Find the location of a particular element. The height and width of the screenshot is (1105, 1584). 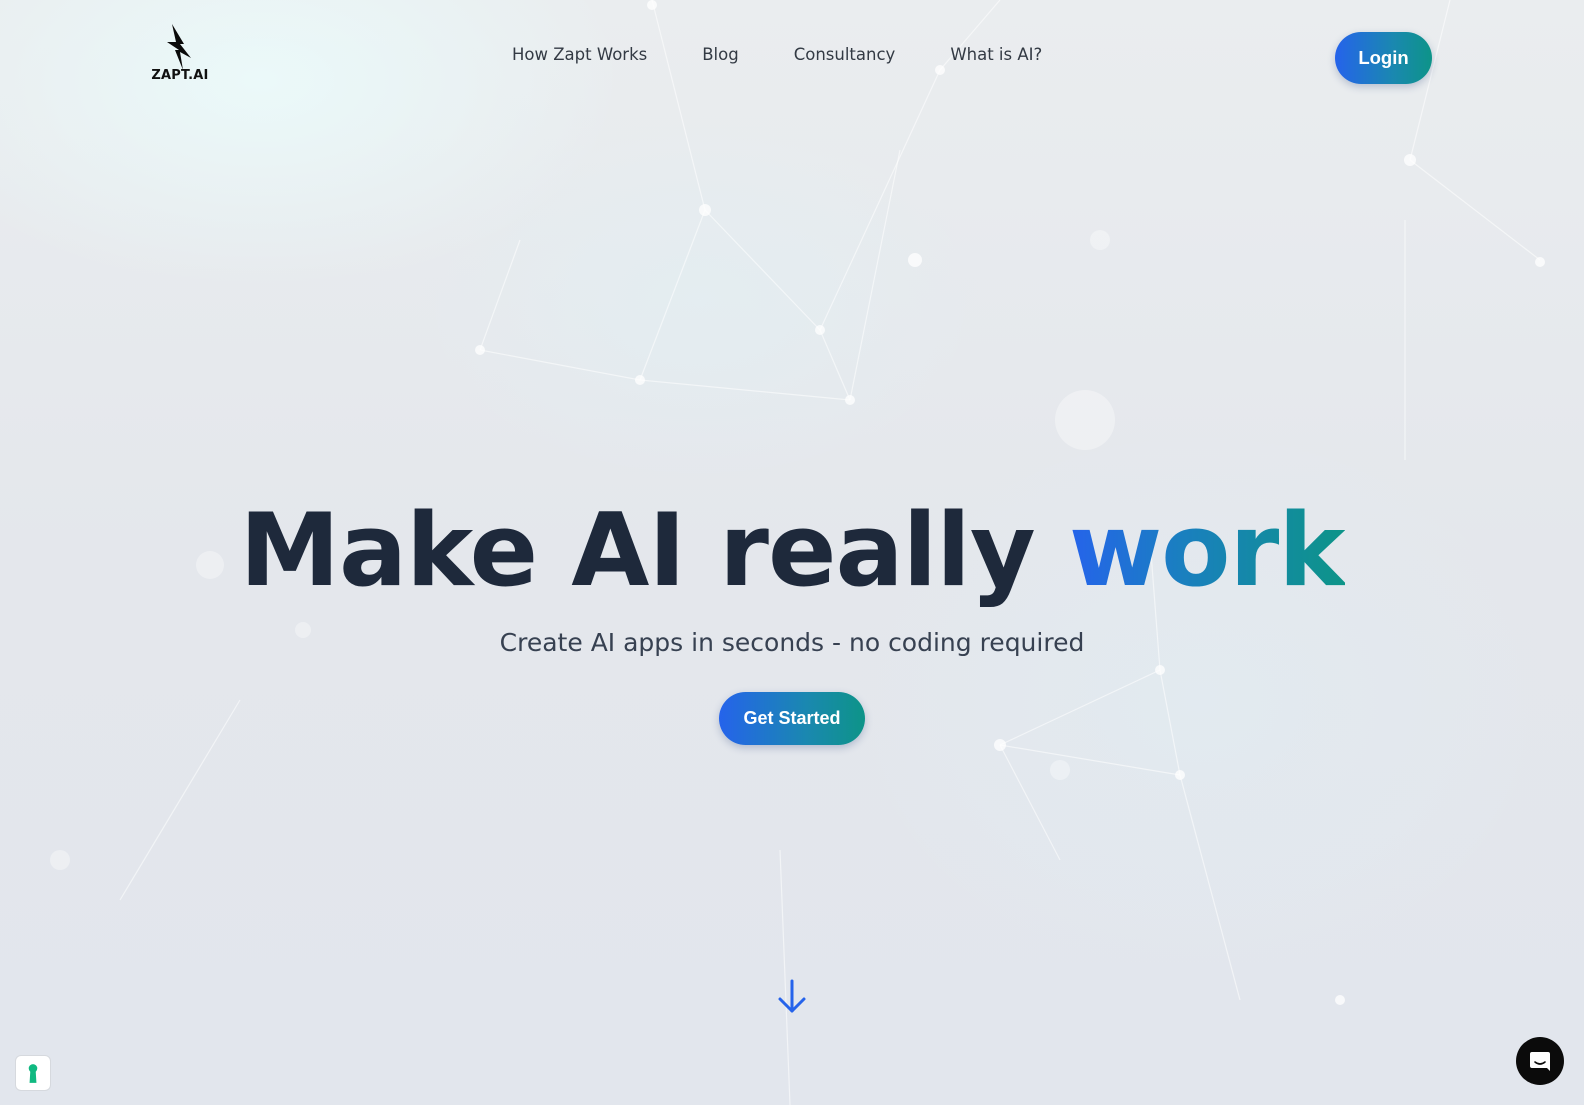

nav-link-consultancy: Consultancy is located at coordinates (845, 54).